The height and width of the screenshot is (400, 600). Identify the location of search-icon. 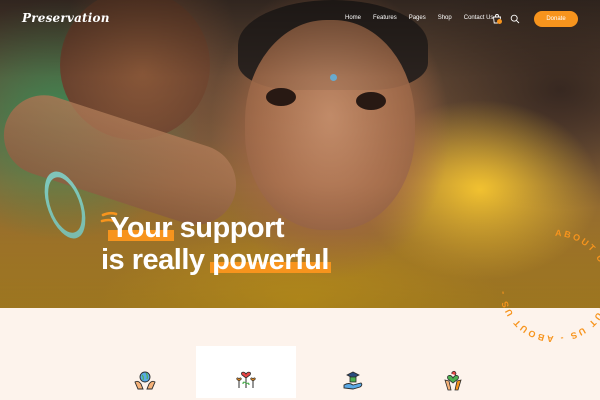
(515, 19).